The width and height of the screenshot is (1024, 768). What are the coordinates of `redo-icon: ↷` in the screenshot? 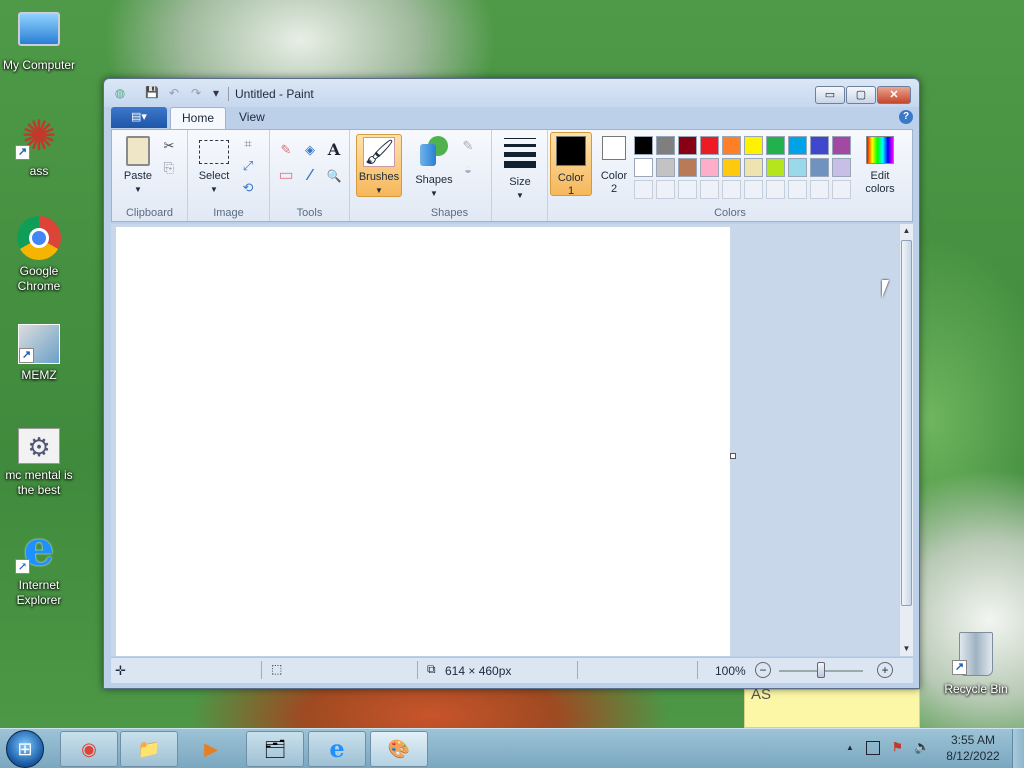 It's located at (196, 93).